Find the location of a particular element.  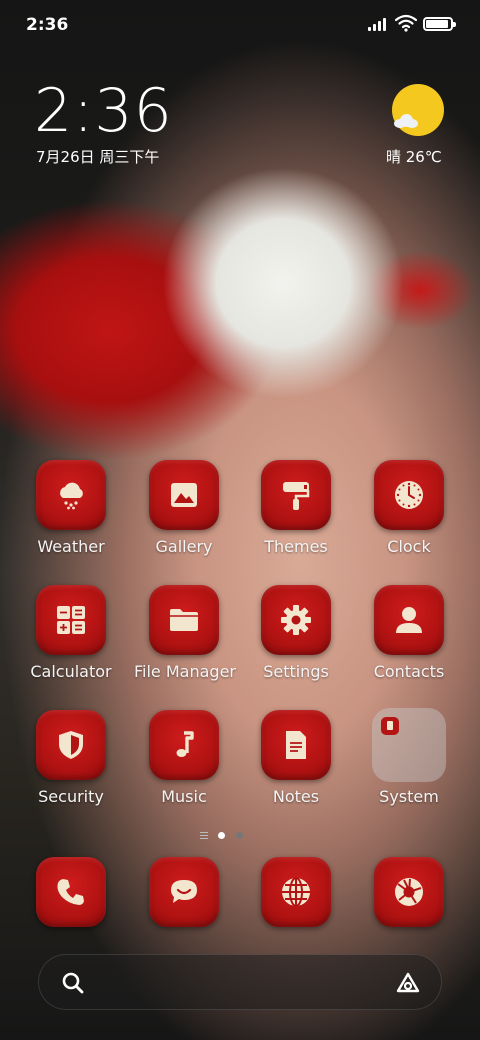

app-label: System is located at coordinates (409, 796).